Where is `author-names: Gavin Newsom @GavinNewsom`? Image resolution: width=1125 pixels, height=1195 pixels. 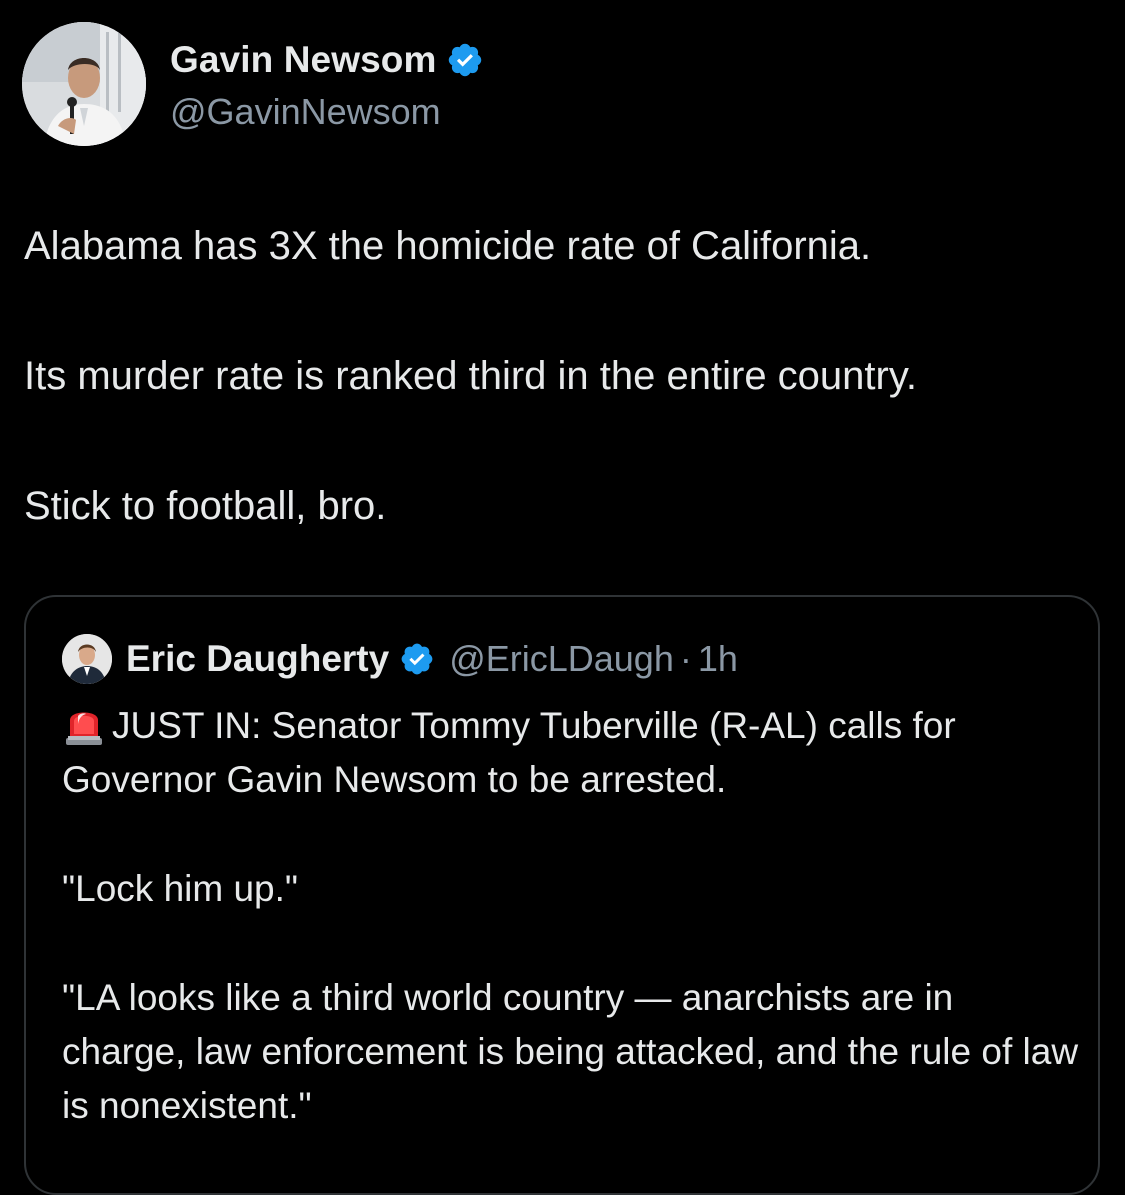
author-names: Gavin Newsom @GavinNewsom is located at coordinates (327, 84).